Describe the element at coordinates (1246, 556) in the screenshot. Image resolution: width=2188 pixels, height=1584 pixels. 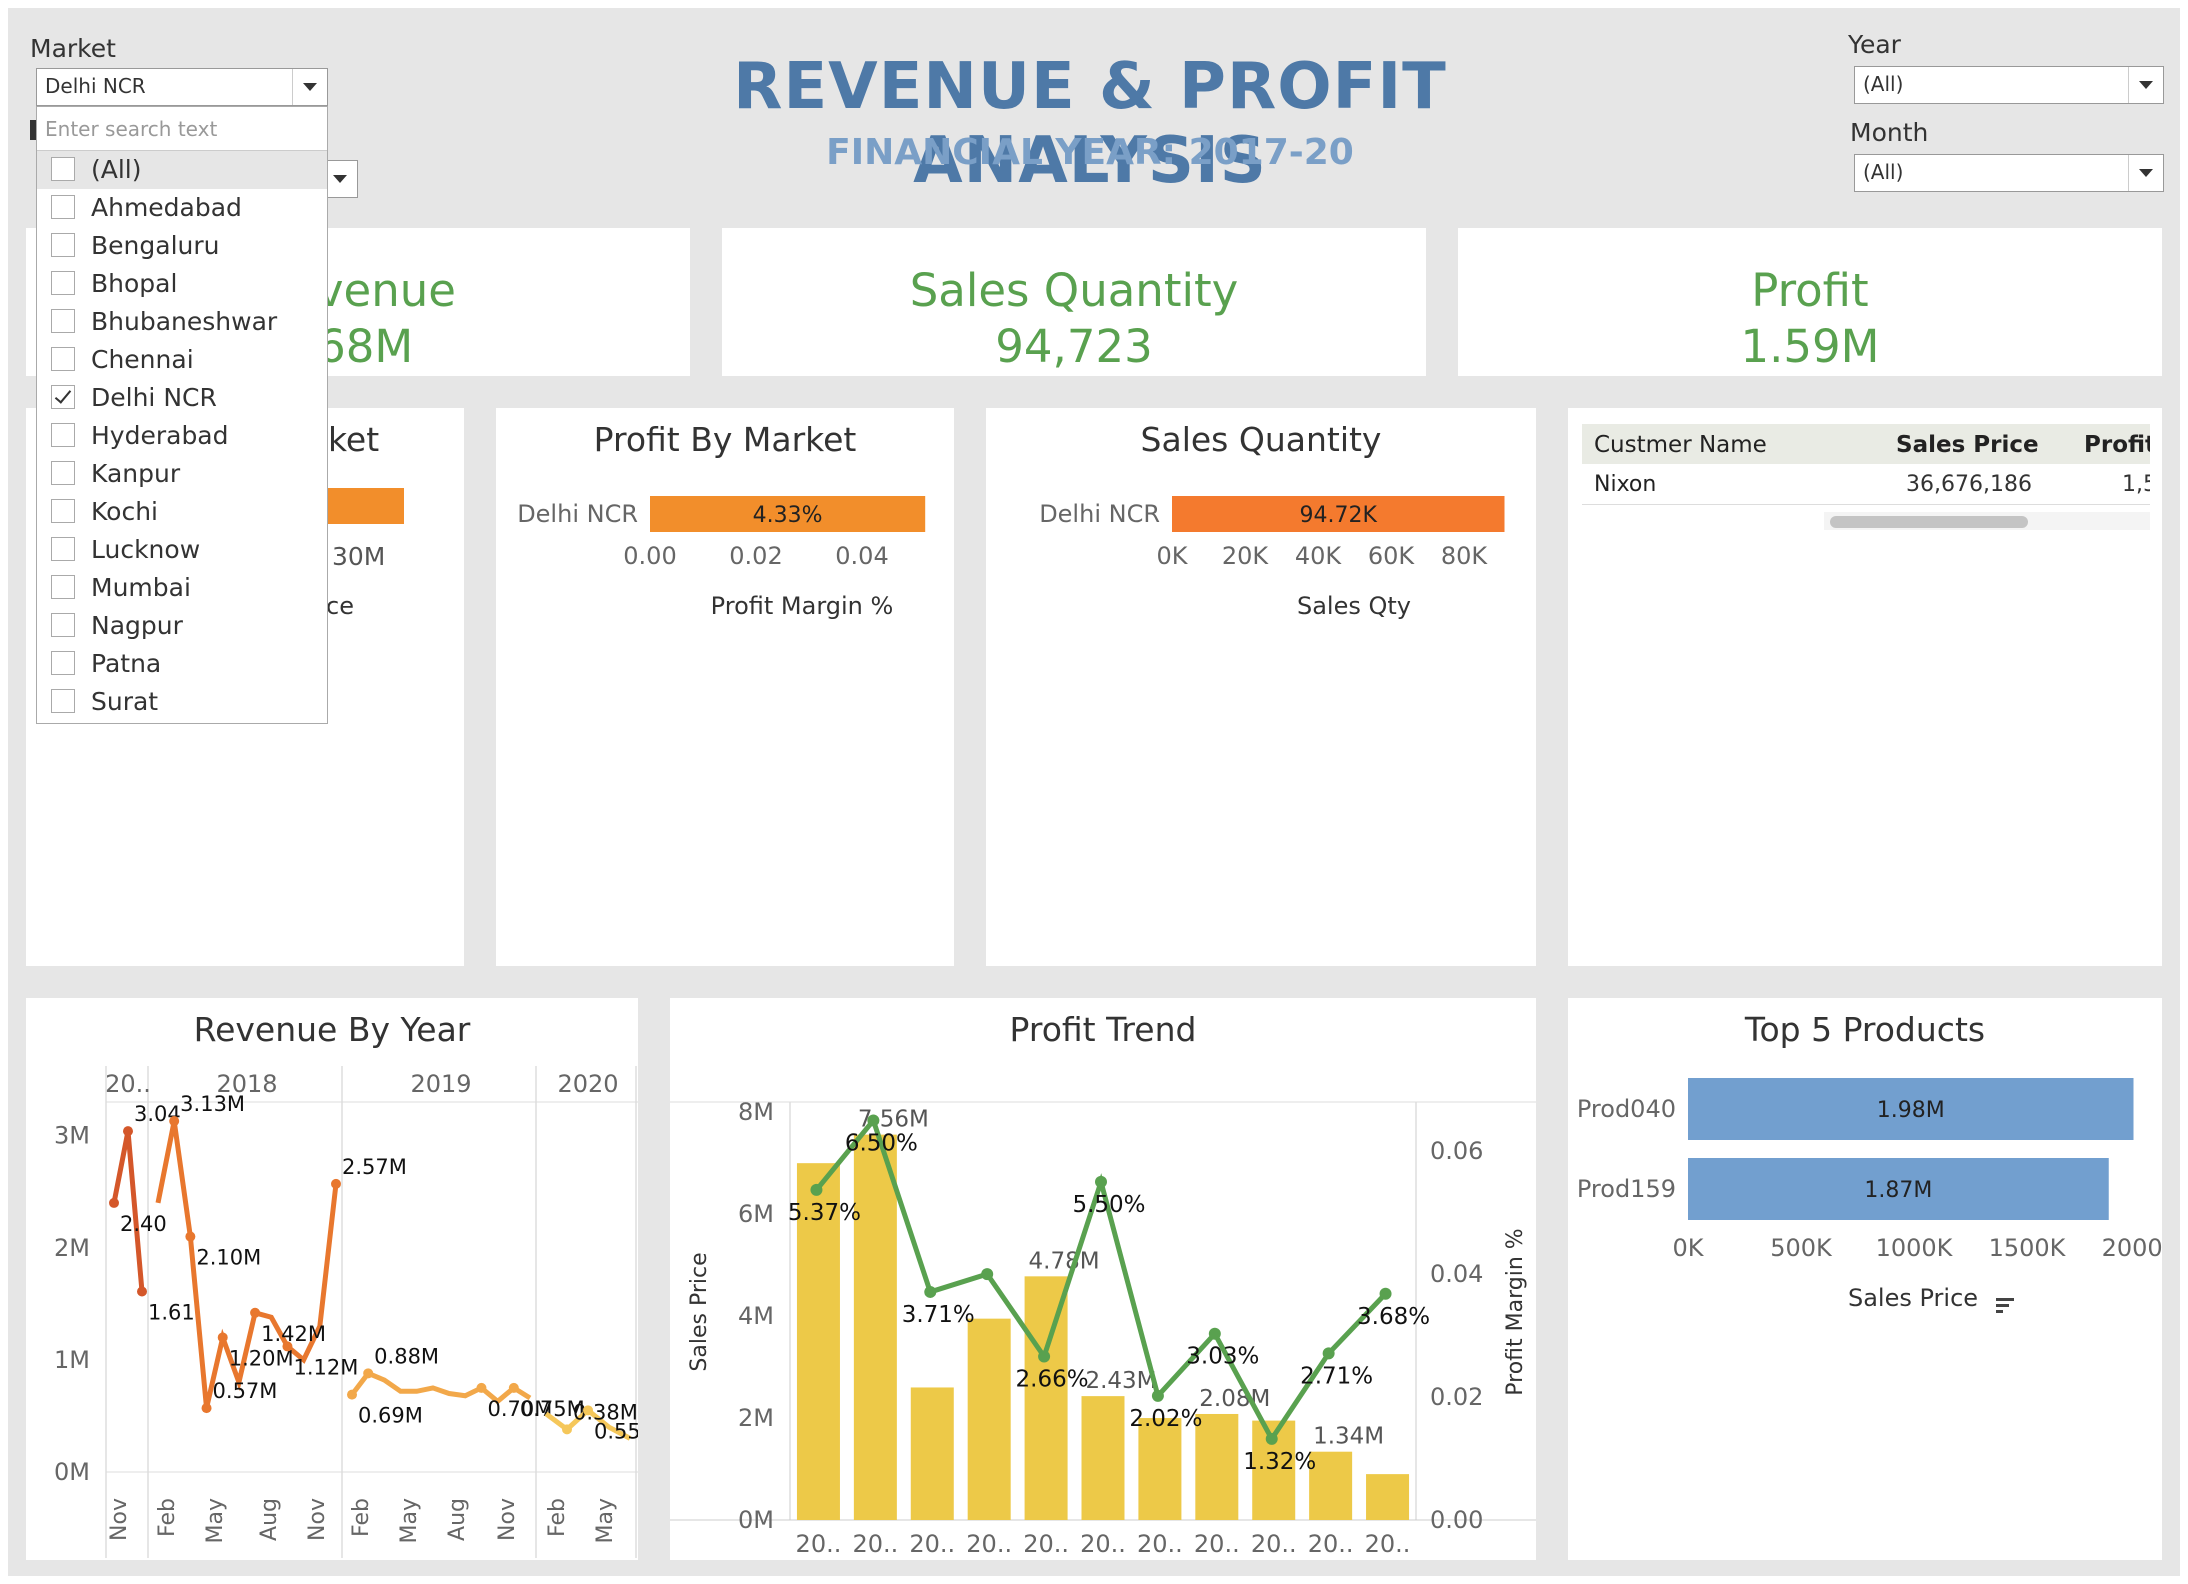
I see `x-tick-label: 20K` at that location.